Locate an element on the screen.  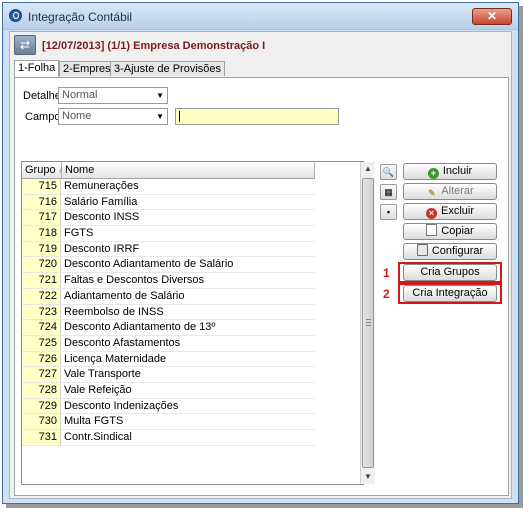
export-sheet-icon: ▦ is located at coordinates (388, 192).